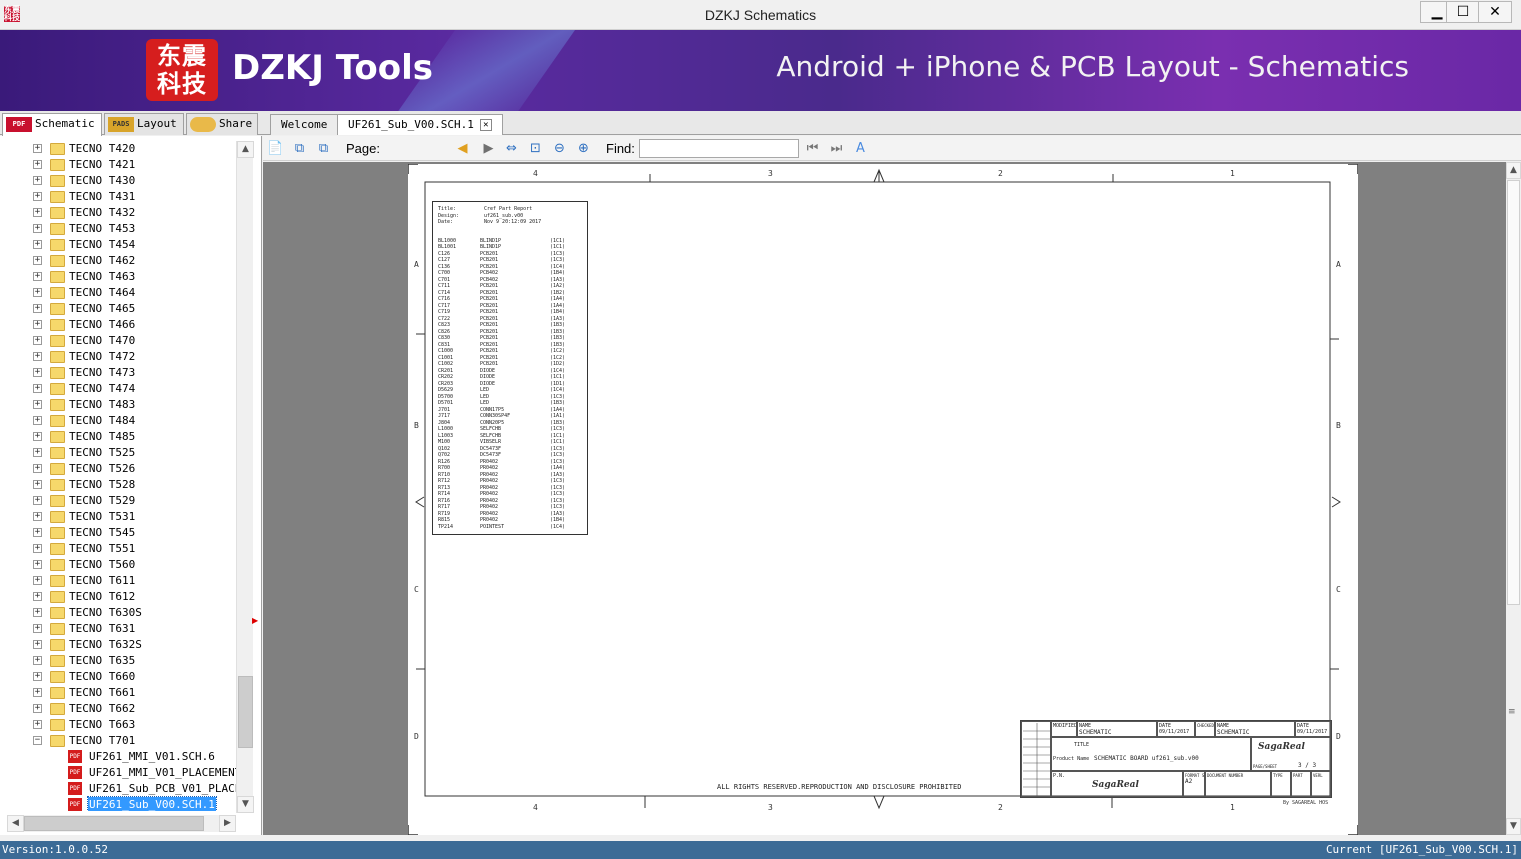 Image resolution: width=1521 pixels, height=859 pixels. What do you see at coordinates (485, 125) in the screenshot?
I see `close-tab-icon: ✕` at bounding box center [485, 125].